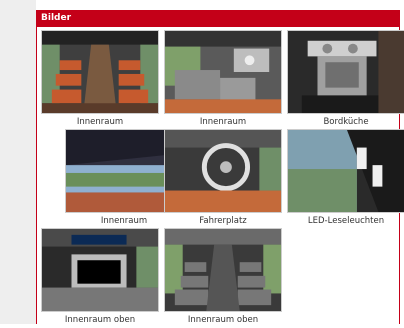  I want to click on driver-seat-steering-image, so click(223, 171).